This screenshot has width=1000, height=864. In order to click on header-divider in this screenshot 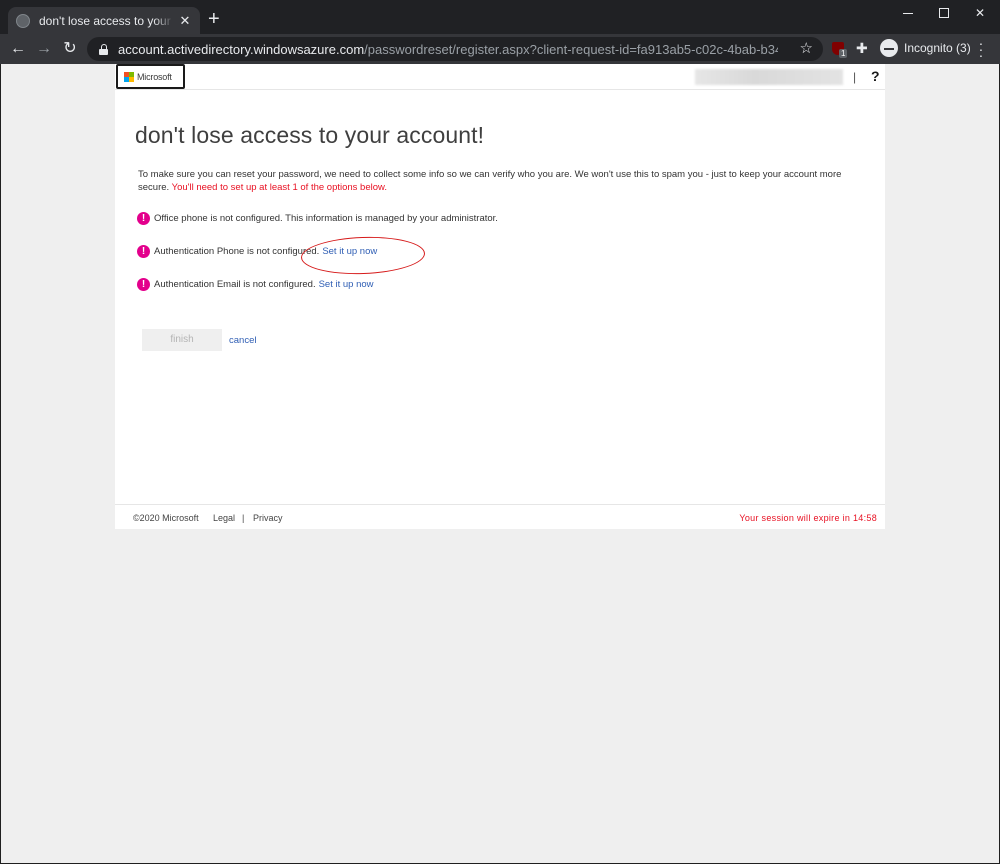, I will do `click(500, 89)`.